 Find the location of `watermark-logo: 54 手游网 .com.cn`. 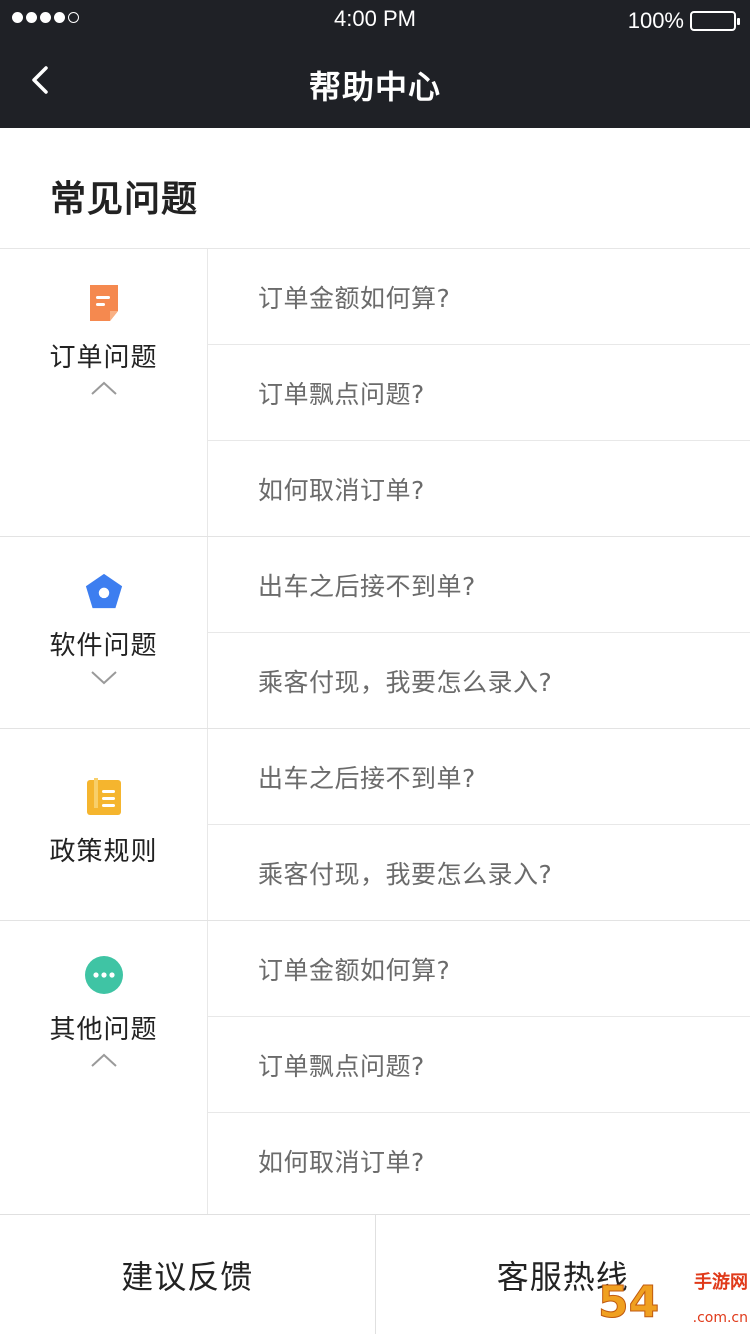

watermark-logo: 54 手游网 .com.cn is located at coordinates (672, 1297).